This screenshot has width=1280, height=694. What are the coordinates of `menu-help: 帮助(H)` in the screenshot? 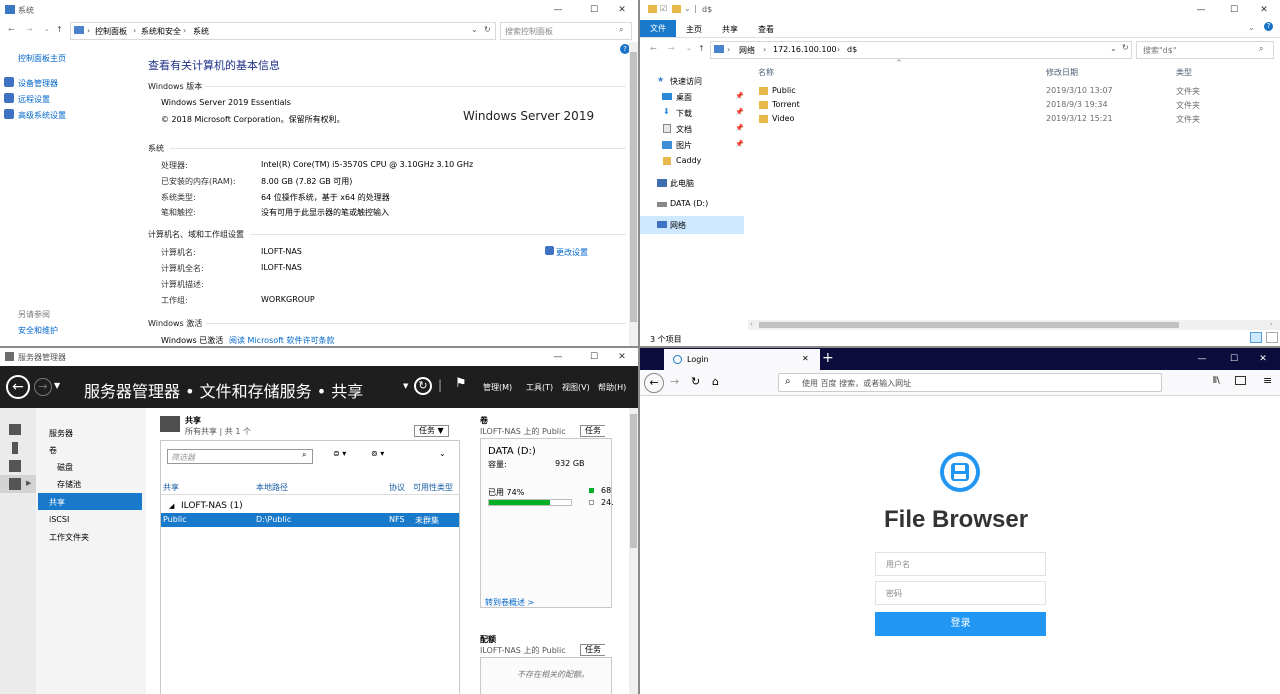 It's located at (612, 387).